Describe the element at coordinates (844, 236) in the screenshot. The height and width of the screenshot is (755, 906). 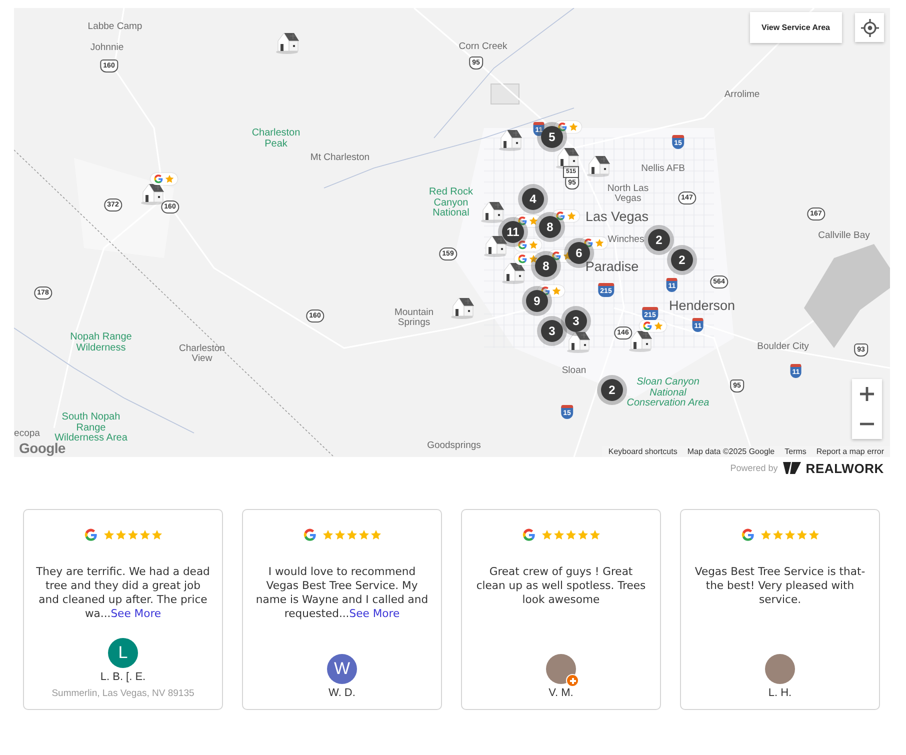
I see `place-label: Callville Bay` at that location.